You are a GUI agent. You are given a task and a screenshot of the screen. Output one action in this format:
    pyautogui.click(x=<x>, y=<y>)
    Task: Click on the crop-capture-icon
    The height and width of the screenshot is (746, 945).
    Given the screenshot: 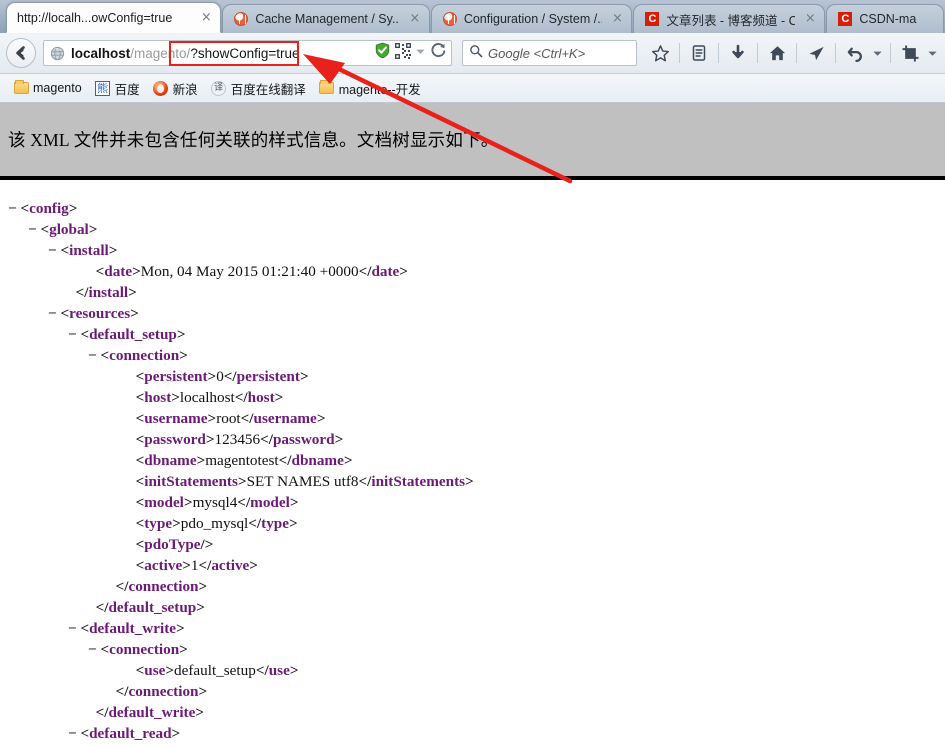 What is the action you would take?
    pyautogui.click(x=910, y=53)
    